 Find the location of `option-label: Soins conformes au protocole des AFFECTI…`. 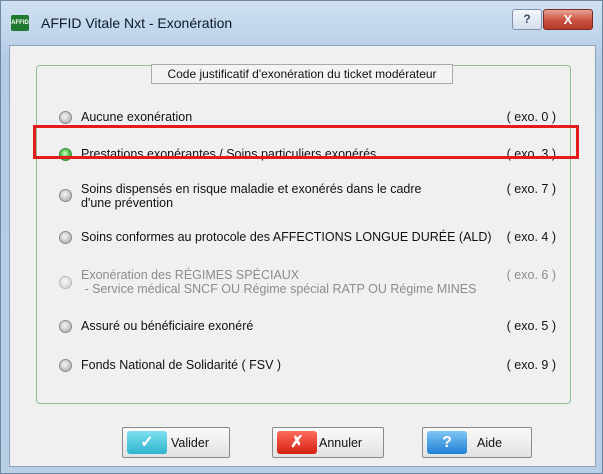

option-label: Soins conformes au protocole des AFFECTI… is located at coordinates (286, 237).